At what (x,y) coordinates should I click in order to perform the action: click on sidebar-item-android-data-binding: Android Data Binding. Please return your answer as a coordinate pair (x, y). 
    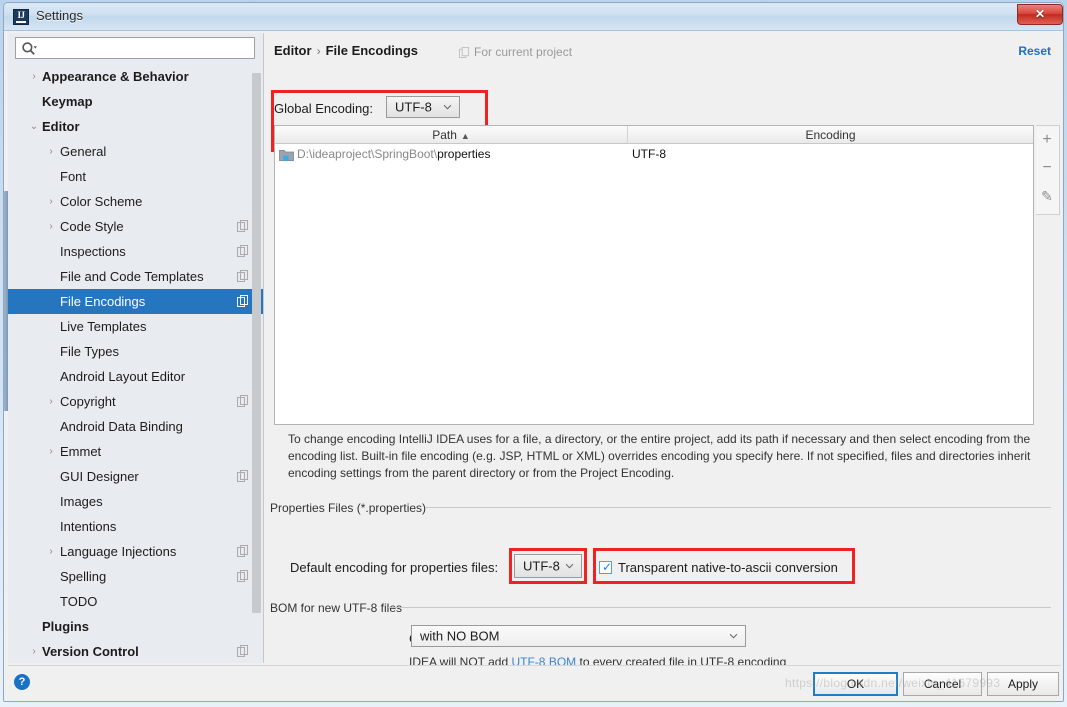
    Looking at the image, I should click on (135, 426).